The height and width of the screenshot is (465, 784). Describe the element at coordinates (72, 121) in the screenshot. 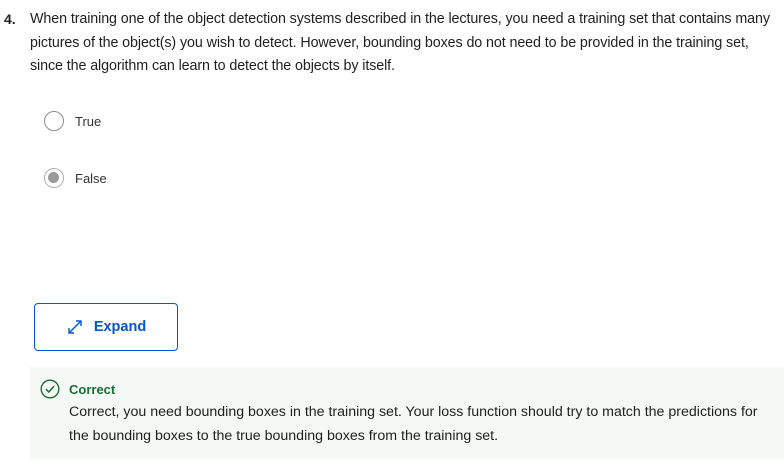

I see `option-true: True` at that location.